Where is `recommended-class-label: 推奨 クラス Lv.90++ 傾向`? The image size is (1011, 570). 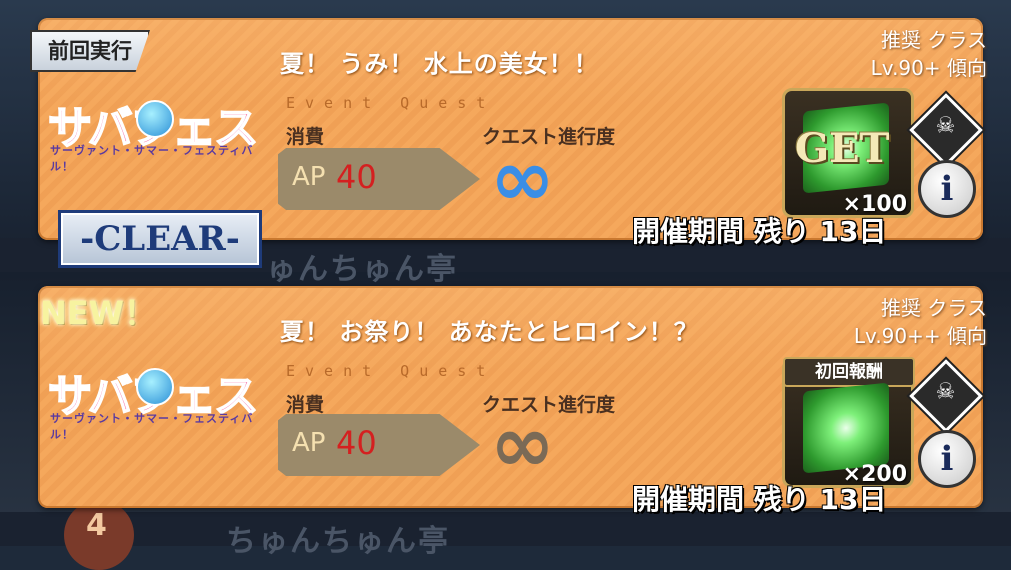
recommended-class-label: 推奨 クラス Lv.90++ 傾向 is located at coordinates (920, 322).